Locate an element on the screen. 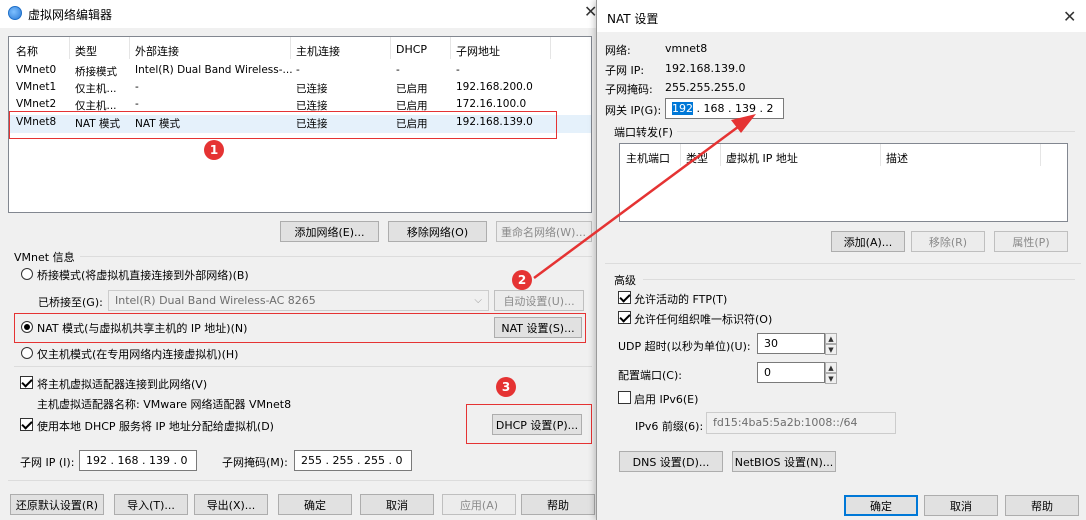  network-value: vmnet8 is located at coordinates (686, 48).